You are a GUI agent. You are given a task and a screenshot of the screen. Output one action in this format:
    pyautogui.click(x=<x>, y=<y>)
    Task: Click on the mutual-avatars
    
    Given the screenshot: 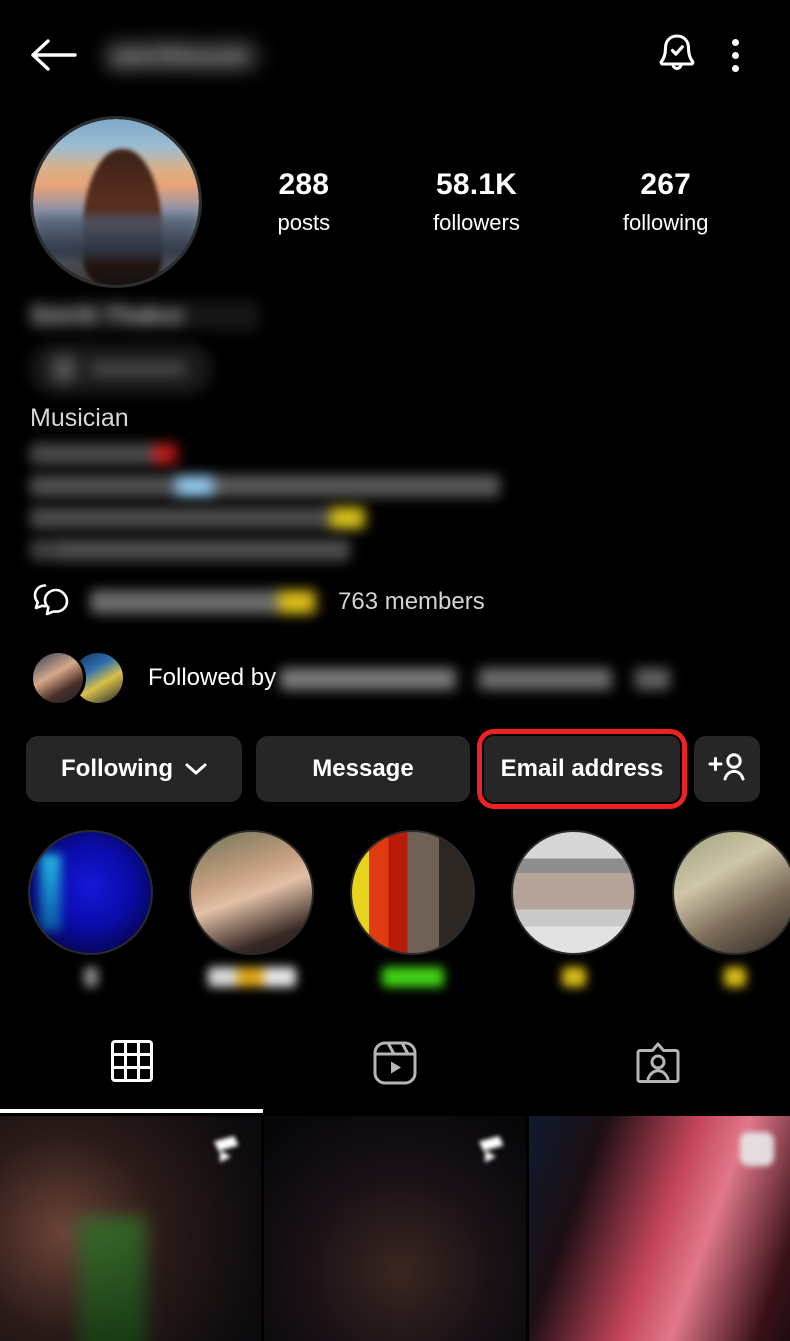 What is the action you would take?
    pyautogui.click(x=78, y=678)
    